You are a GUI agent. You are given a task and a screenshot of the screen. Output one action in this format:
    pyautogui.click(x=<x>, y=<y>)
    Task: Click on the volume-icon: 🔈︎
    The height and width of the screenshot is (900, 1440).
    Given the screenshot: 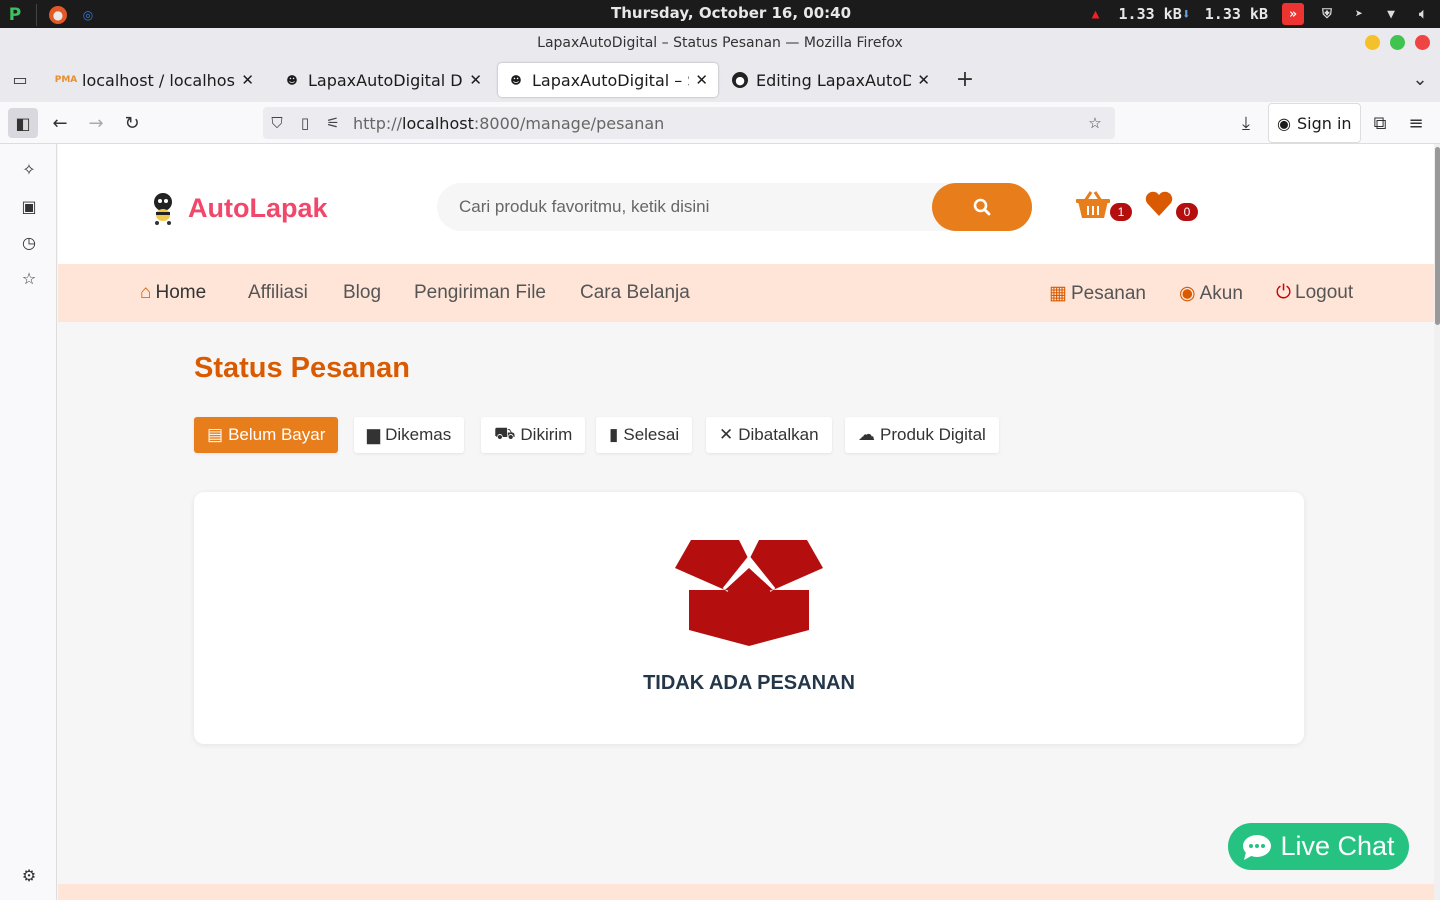 What is the action you would take?
    pyautogui.click(x=1423, y=14)
    